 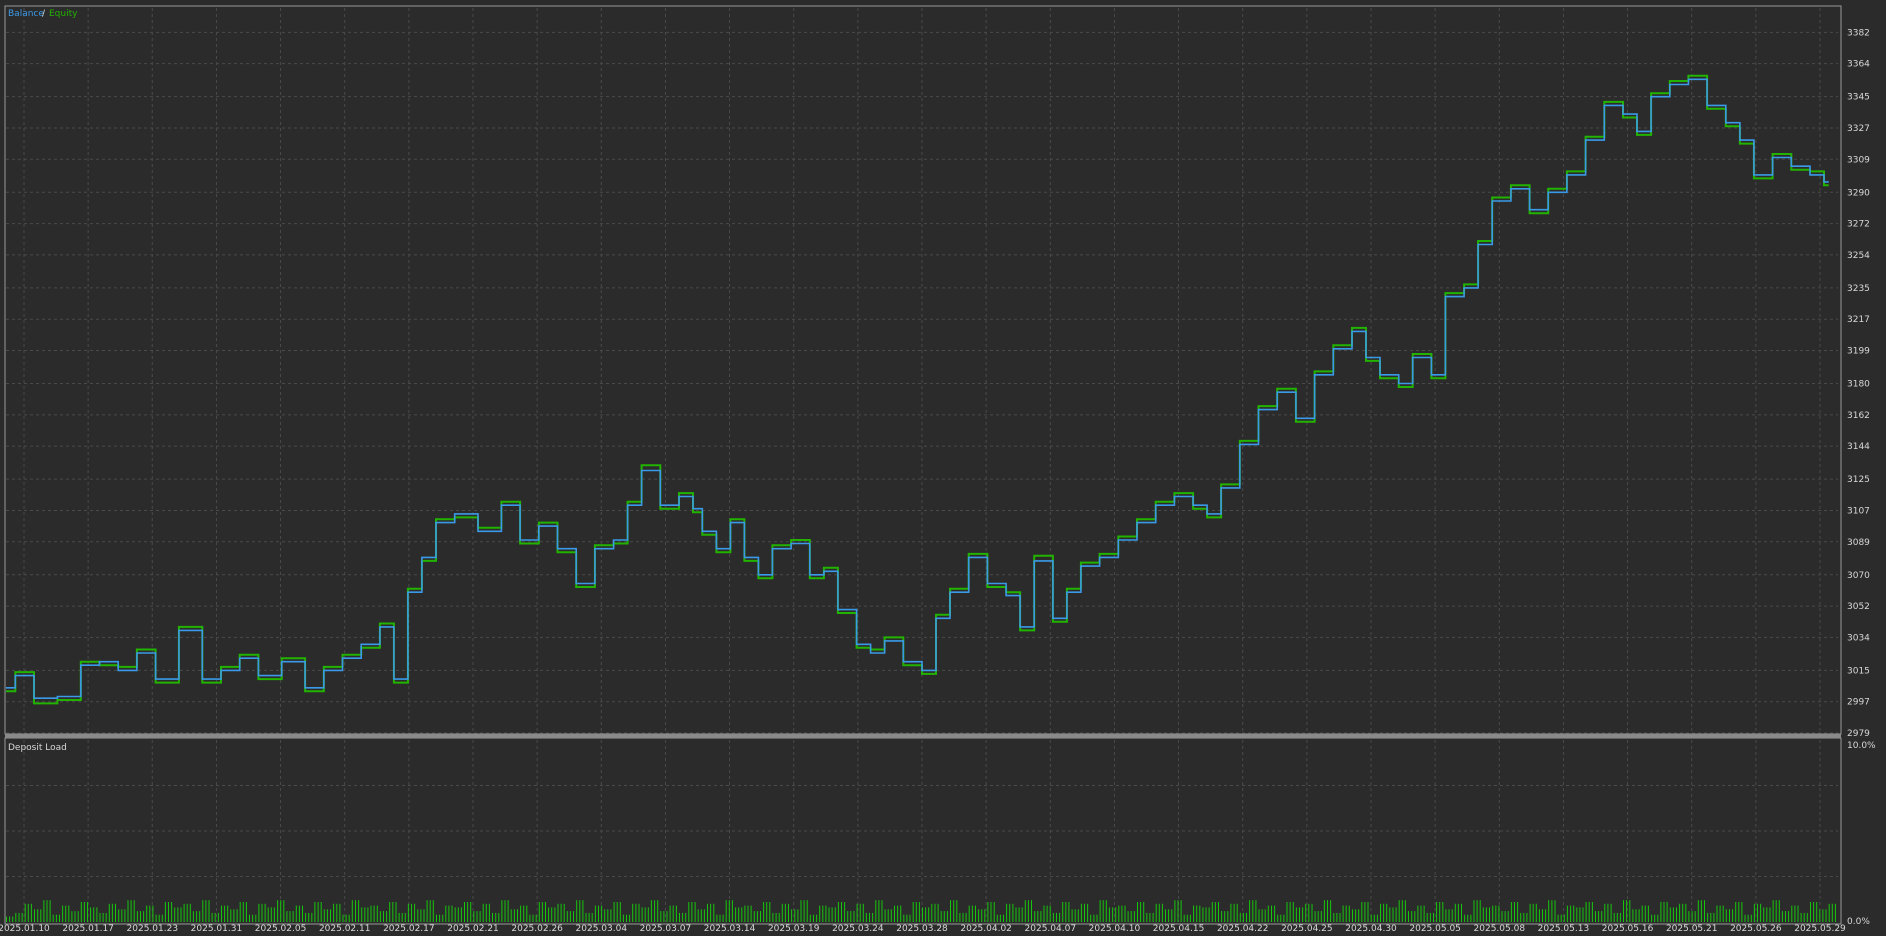 What do you see at coordinates (1858, 671) in the screenshot?
I see `y-tick-label: 3015` at bounding box center [1858, 671].